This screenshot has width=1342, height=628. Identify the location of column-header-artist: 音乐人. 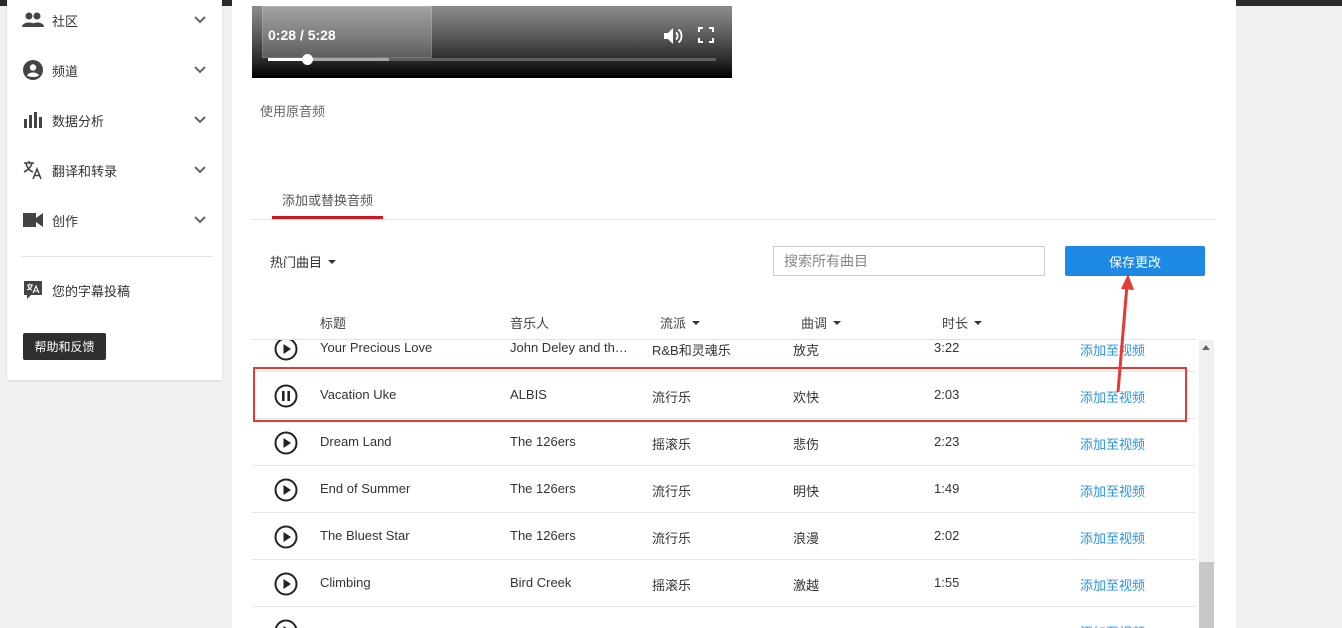
(529, 322).